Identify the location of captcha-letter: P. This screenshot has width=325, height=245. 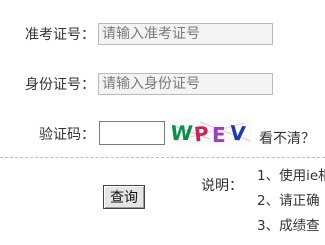
(201, 133).